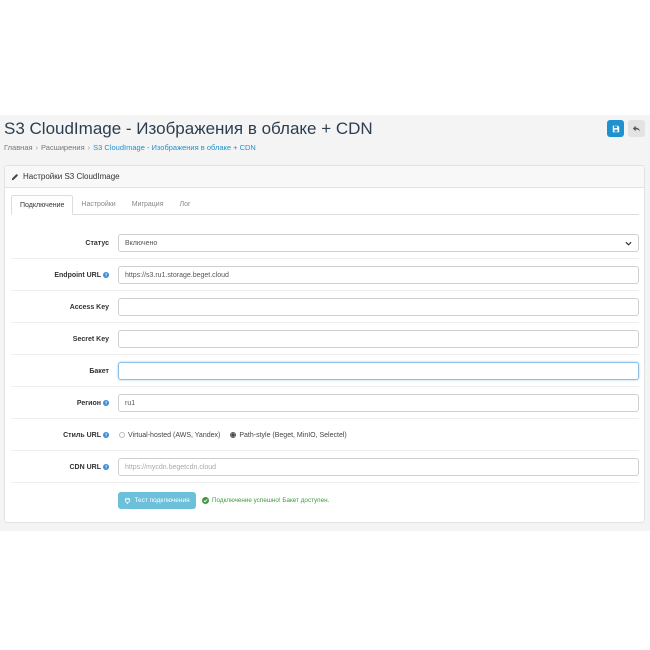 This screenshot has width=650, height=650. What do you see at coordinates (378, 403) in the screenshot?
I see `region-input: ru1` at bounding box center [378, 403].